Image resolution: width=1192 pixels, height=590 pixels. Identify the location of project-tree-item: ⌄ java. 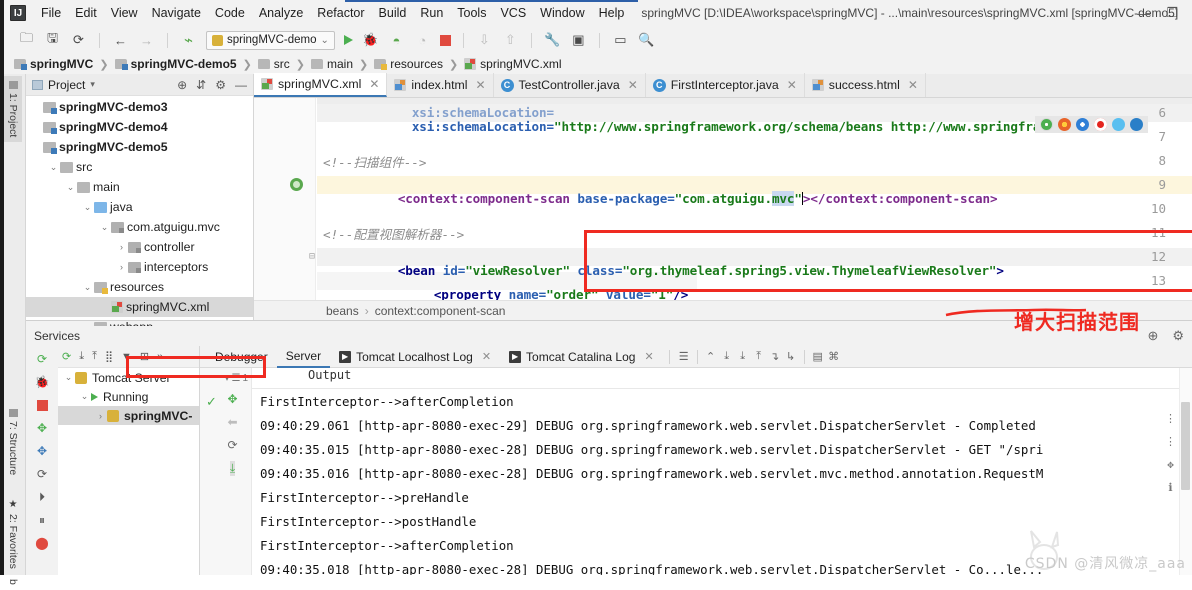
(139, 207).